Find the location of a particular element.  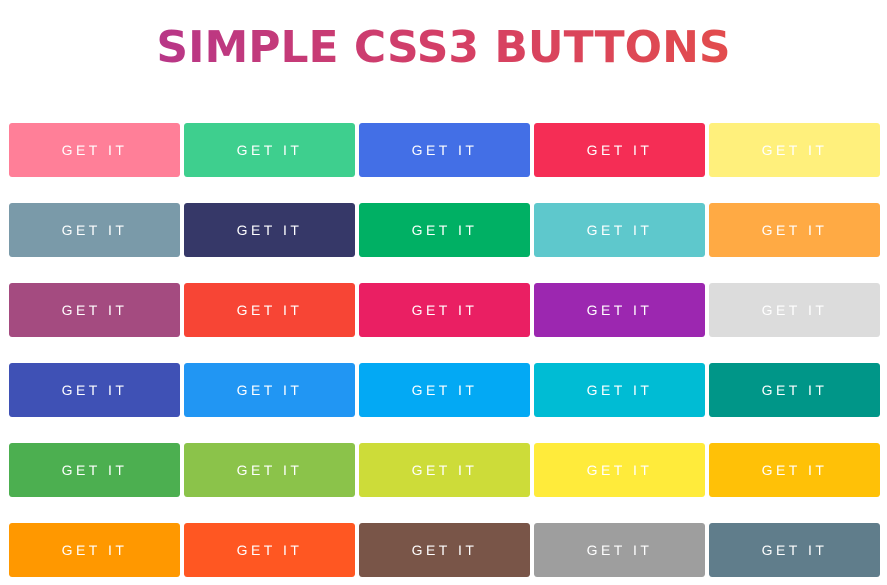

page-title: SIMPLE CSS3 BUTTONS is located at coordinates (443, 47).